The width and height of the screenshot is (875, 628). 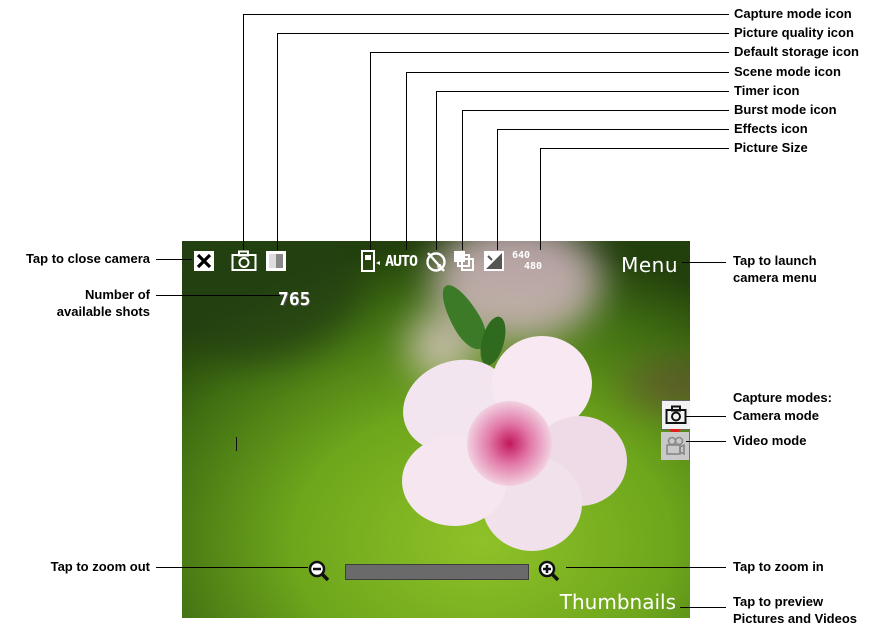 I want to click on video-mode-button, so click(x=675, y=446).